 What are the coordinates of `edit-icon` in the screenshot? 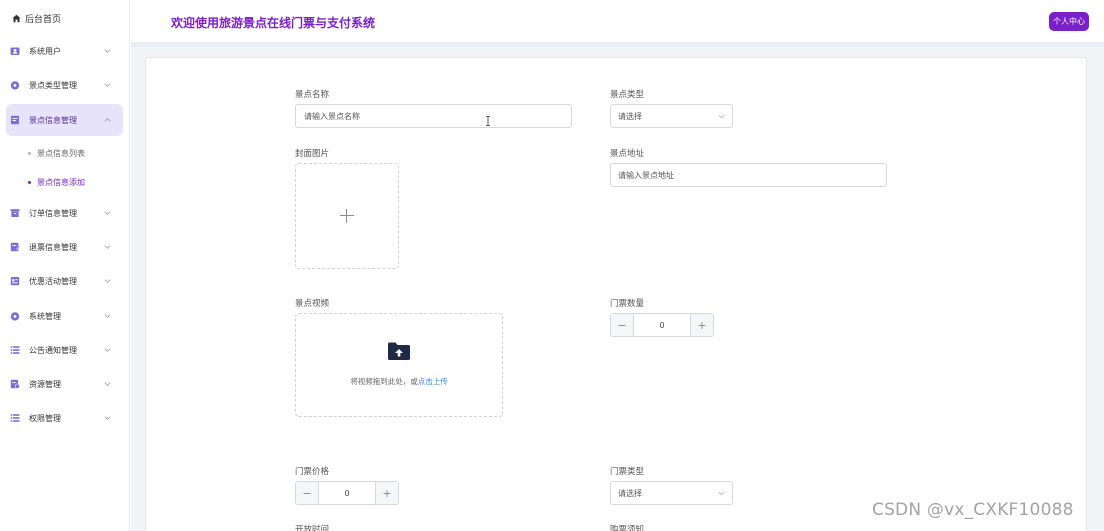 It's located at (15, 247).